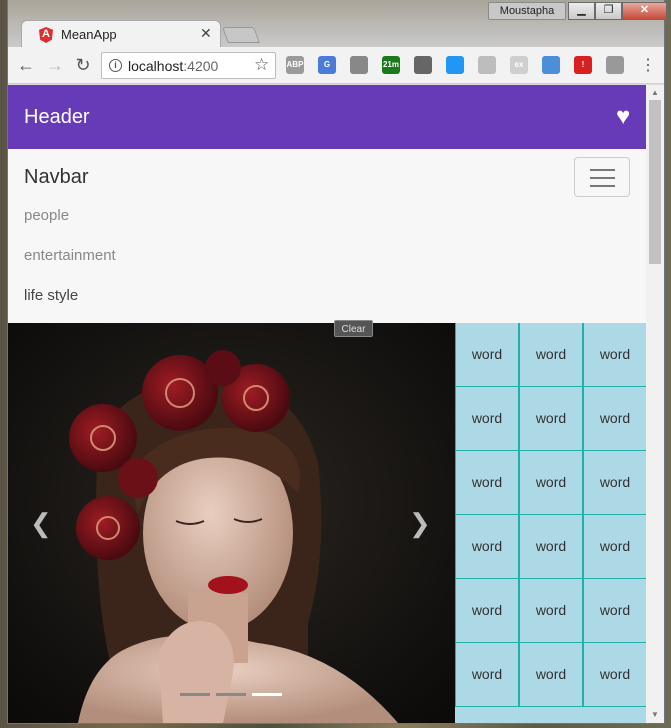 Image resolution: width=671 pixels, height=728 pixels. Describe the element at coordinates (423, 65) in the screenshot. I see `bulb-icon` at that location.